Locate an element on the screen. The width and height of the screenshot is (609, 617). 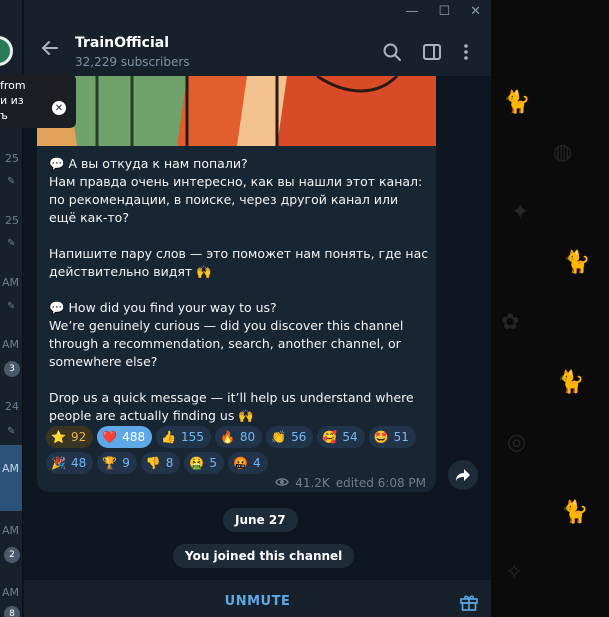
edited-time: edited 6:08 PM is located at coordinates (380, 483).